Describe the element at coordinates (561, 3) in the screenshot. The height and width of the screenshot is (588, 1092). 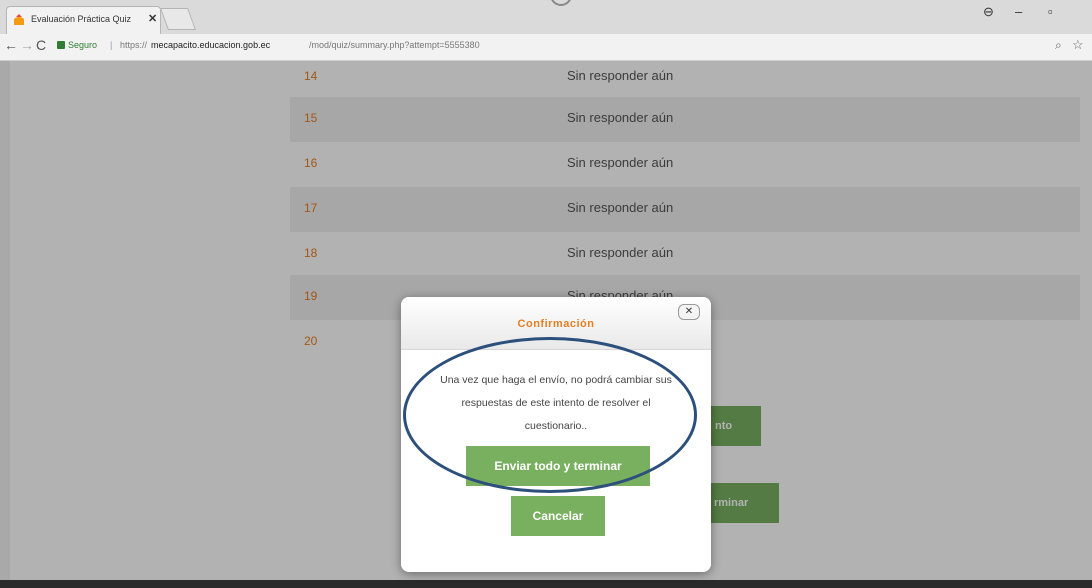
I see `profile-arc-icon` at that location.